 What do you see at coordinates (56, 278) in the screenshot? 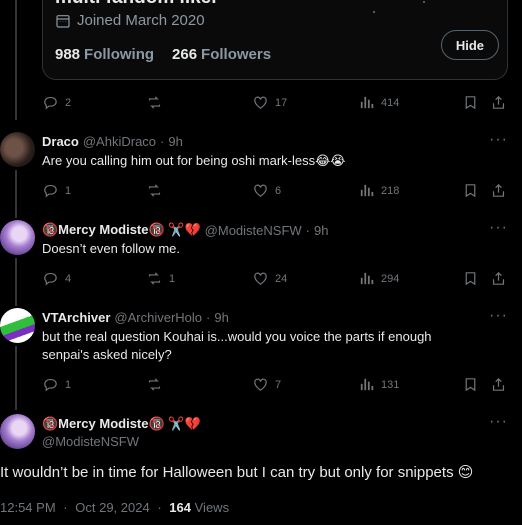
I see `reply-button: 4` at bounding box center [56, 278].